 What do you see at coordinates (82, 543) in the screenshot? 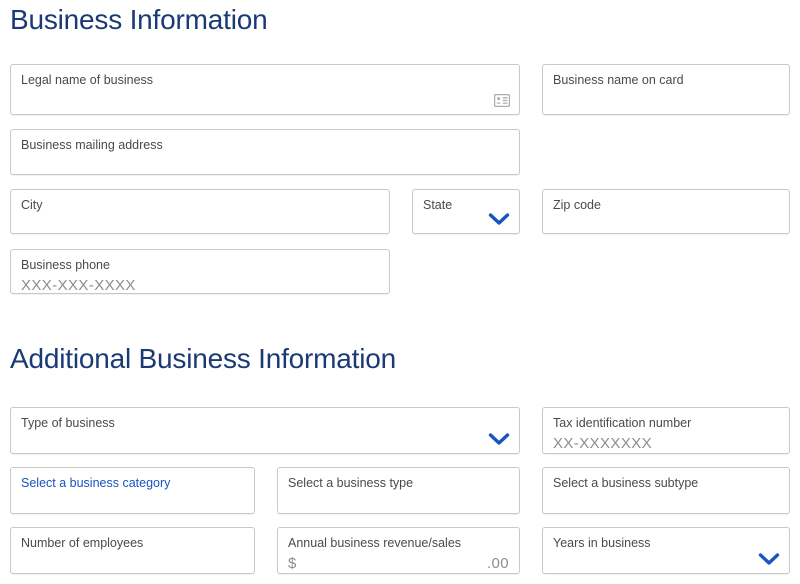
I see `number-of-employees-label: Number of employees` at bounding box center [82, 543].